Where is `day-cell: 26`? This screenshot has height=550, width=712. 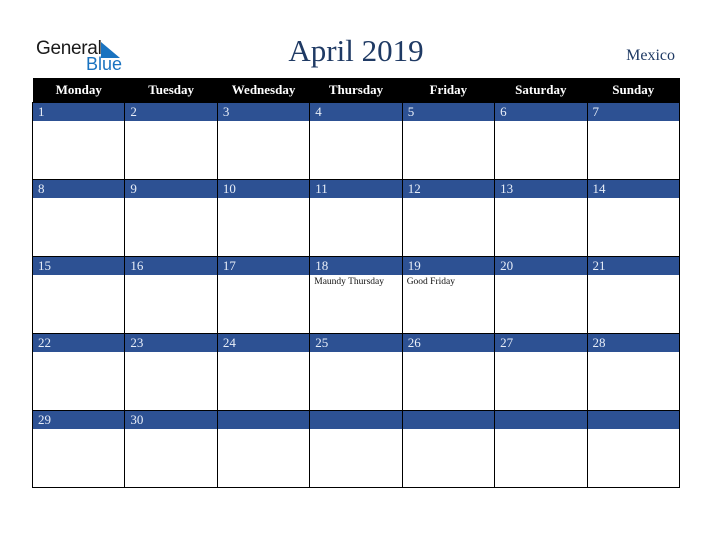 day-cell: 26 is located at coordinates (448, 372).